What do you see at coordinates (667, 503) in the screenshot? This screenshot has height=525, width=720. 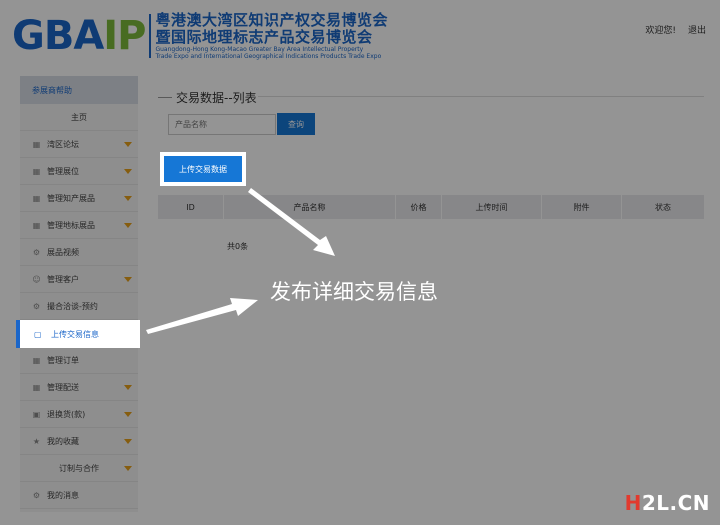 I see `watermark: H2L.CN` at bounding box center [667, 503].